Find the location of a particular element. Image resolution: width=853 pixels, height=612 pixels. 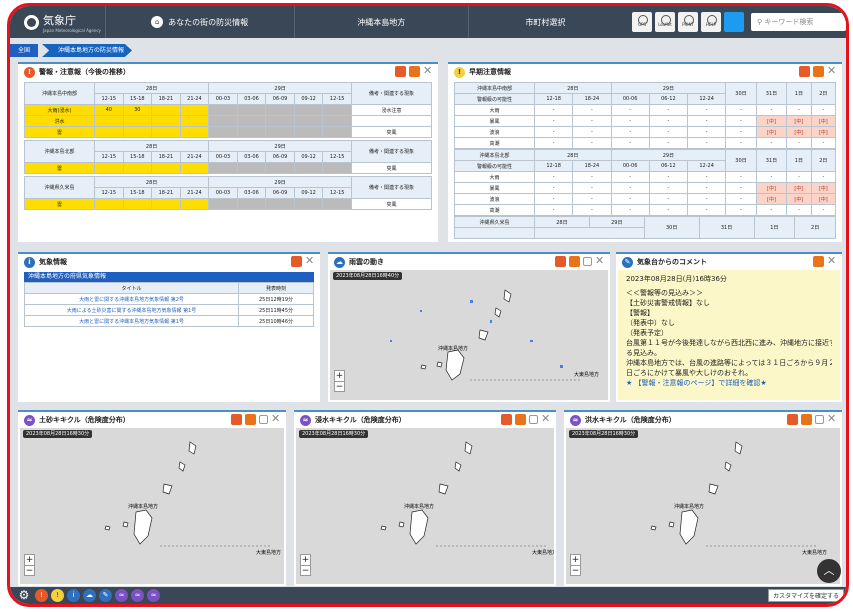

leaflet-button: Leaflet is located at coordinates (665, 22).